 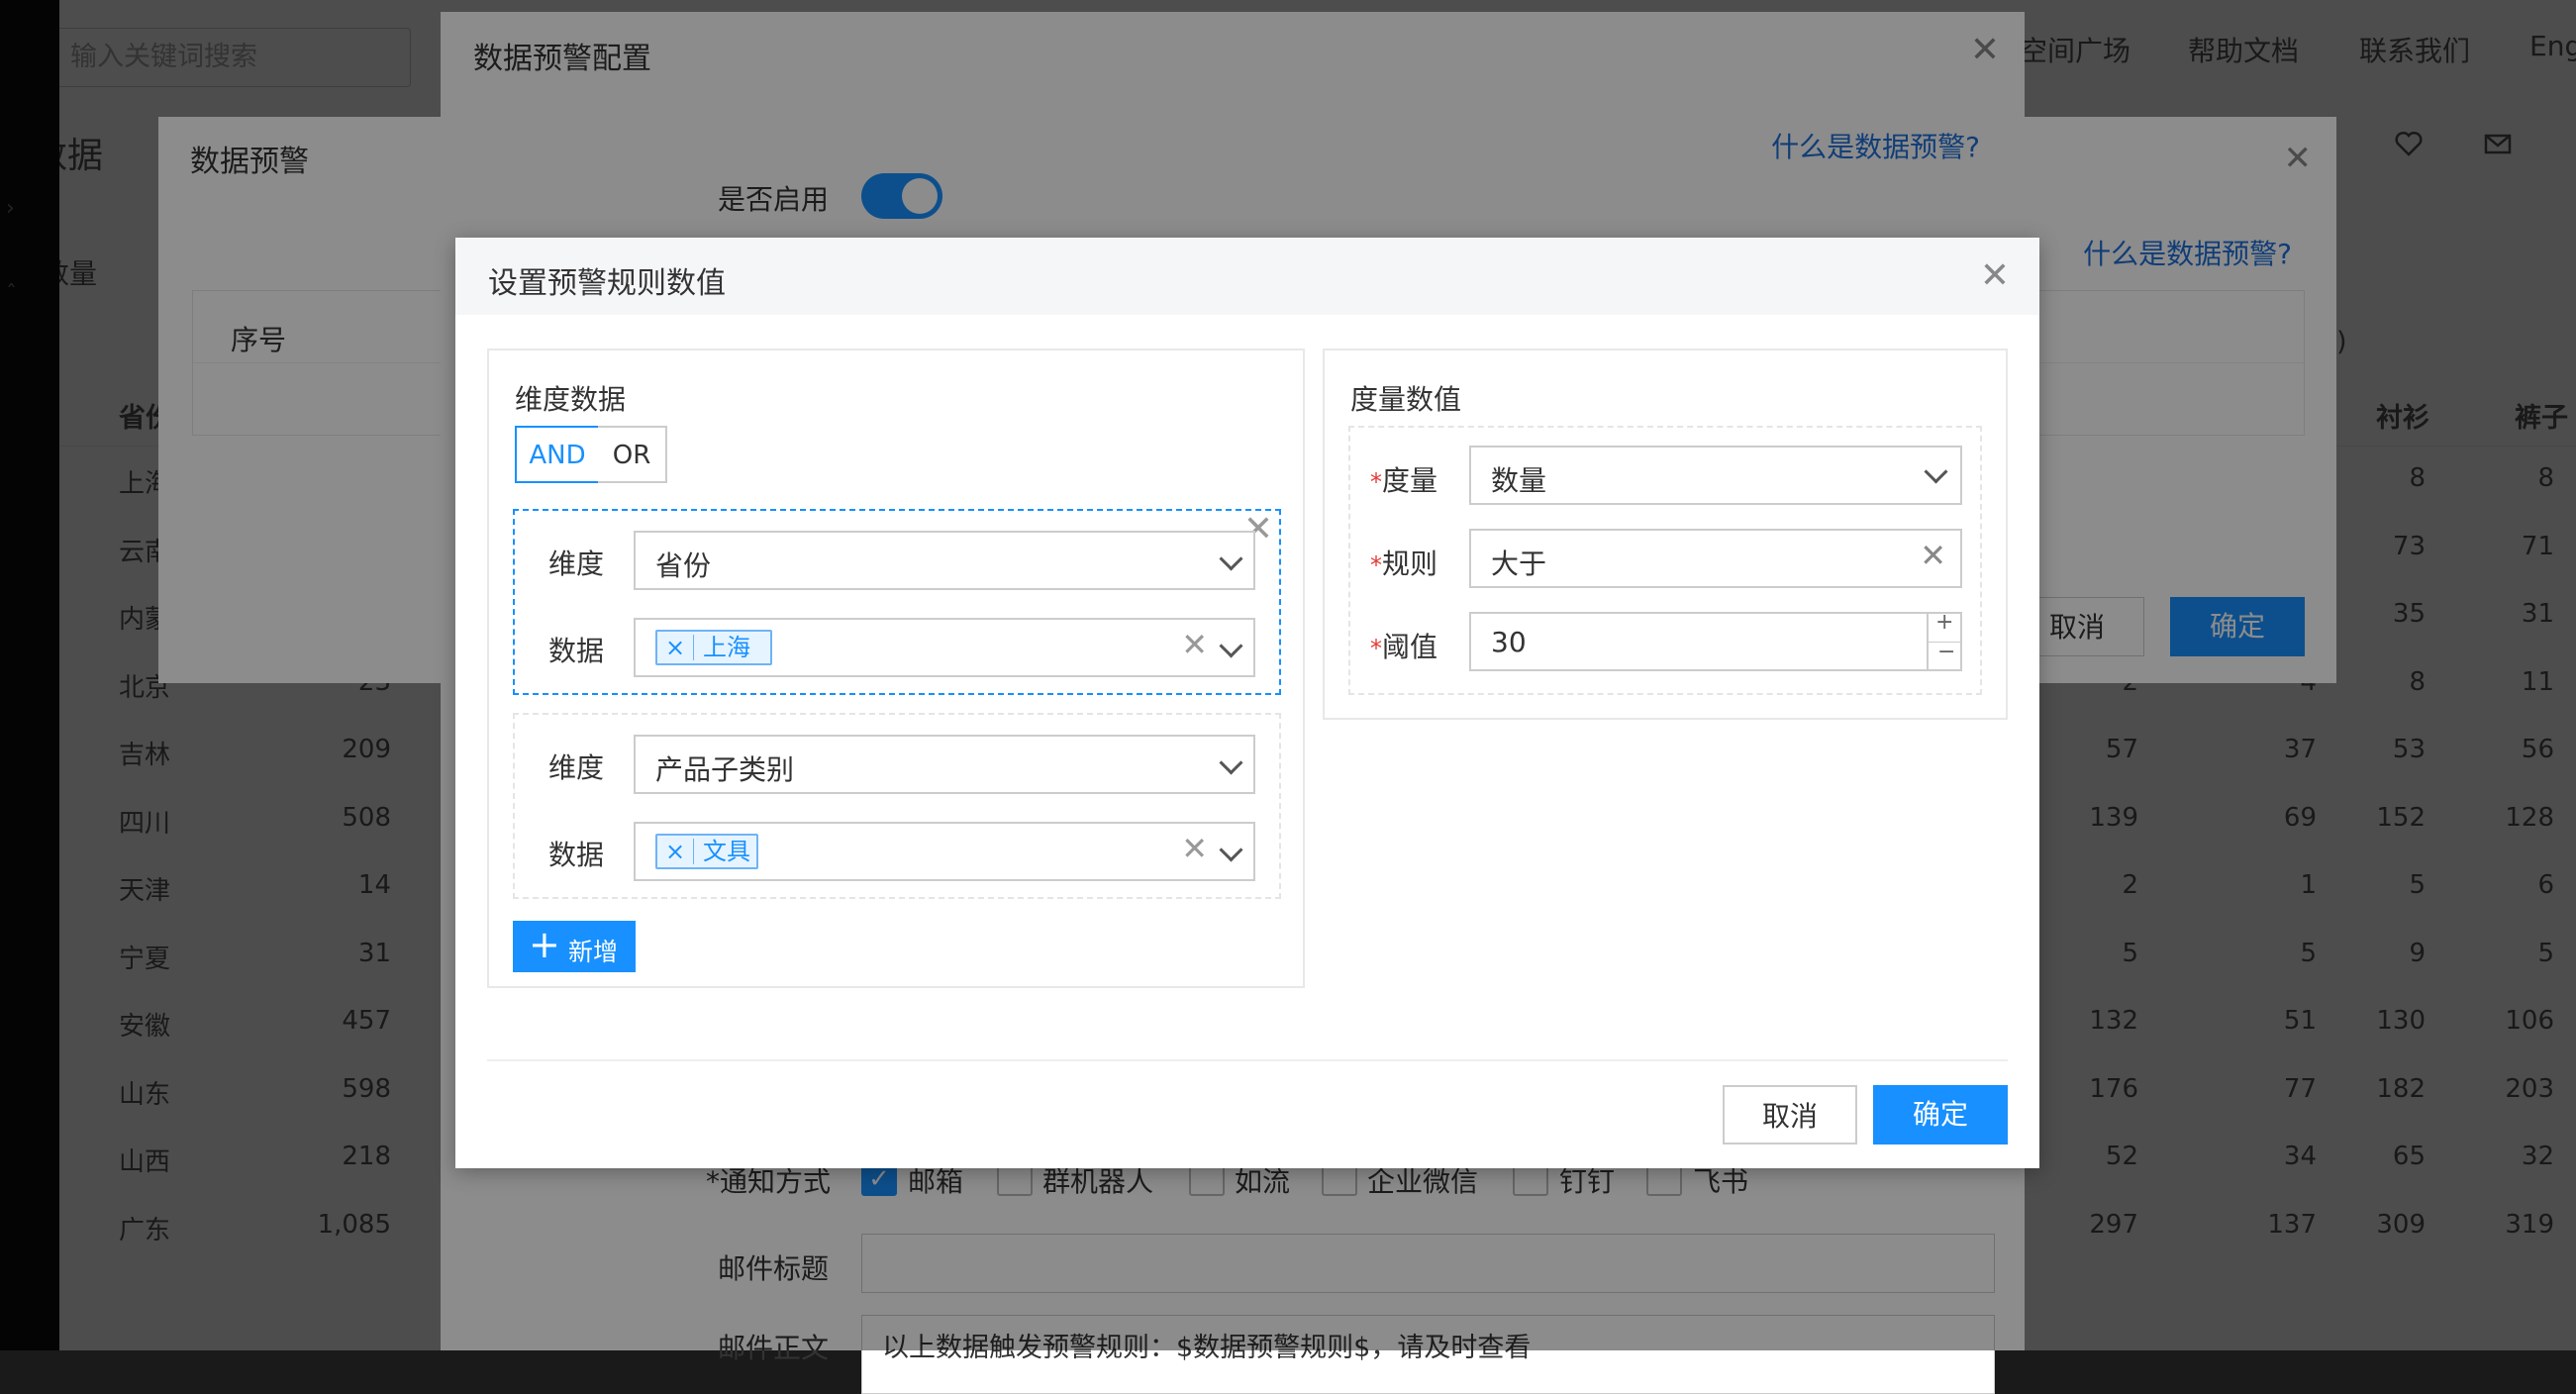 What do you see at coordinates (607, 283) in the screenshot?
I see `rule-dialog-title: 设置预警规则数值` at bounding box center [607, 283].